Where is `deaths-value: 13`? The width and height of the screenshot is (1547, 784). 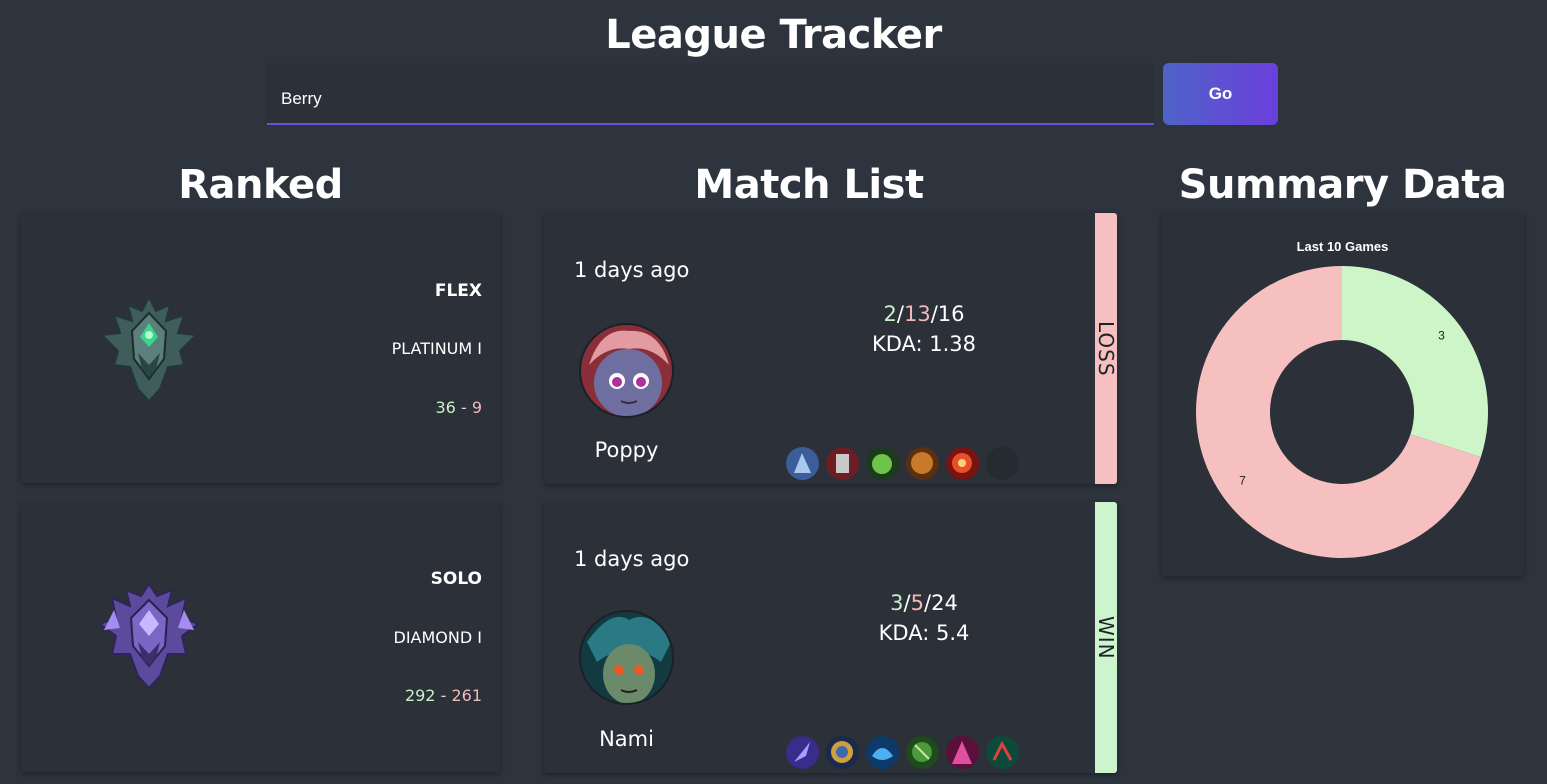
deaths-value: 13 is located at coordinates (917, 314).